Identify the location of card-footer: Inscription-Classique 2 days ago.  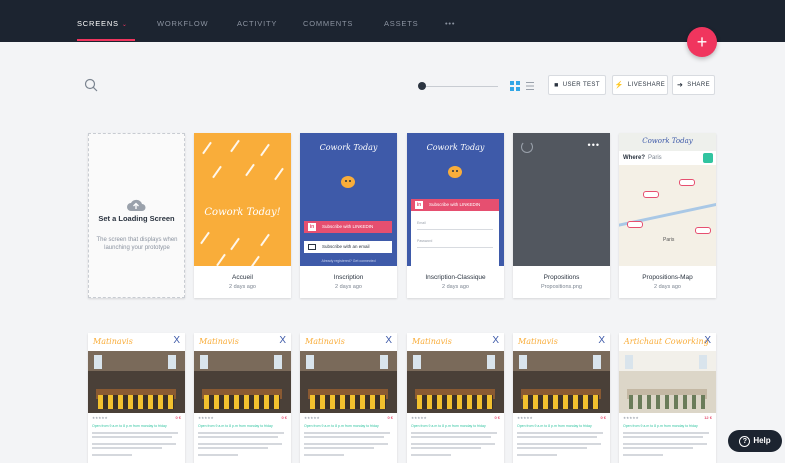
(455, 282).